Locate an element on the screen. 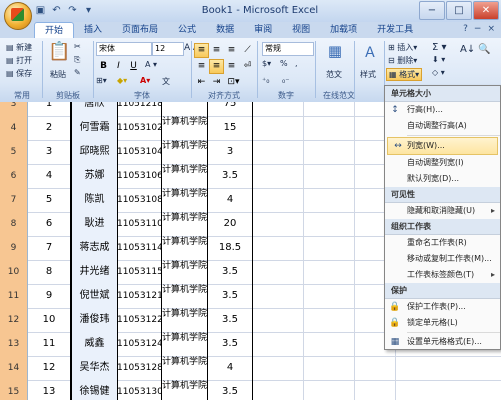  bold-button: B is located at coordinates (103, 66).